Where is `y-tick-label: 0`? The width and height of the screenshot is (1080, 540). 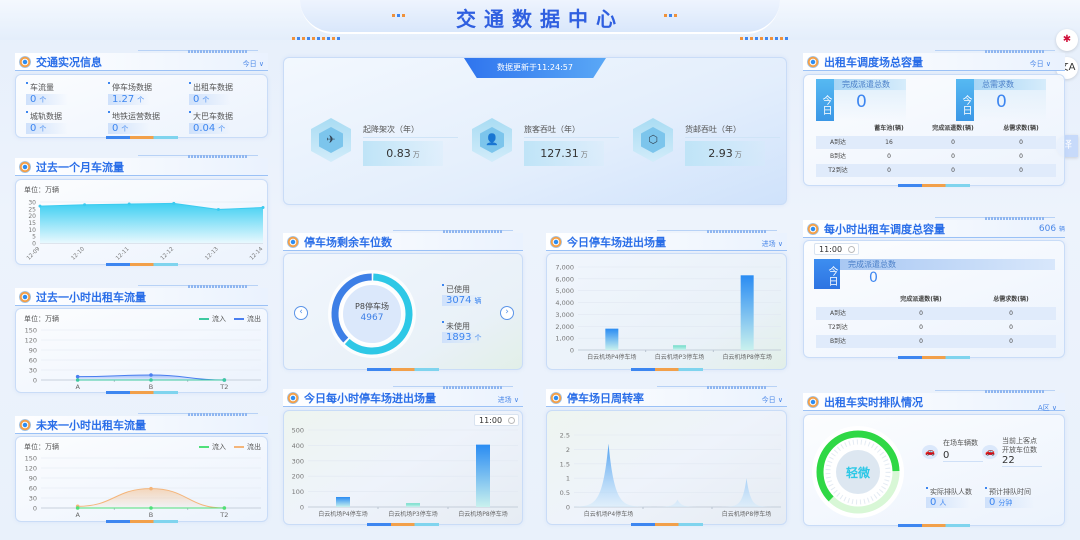 y-tick-label: 0 is located at coordinates (572, 351).